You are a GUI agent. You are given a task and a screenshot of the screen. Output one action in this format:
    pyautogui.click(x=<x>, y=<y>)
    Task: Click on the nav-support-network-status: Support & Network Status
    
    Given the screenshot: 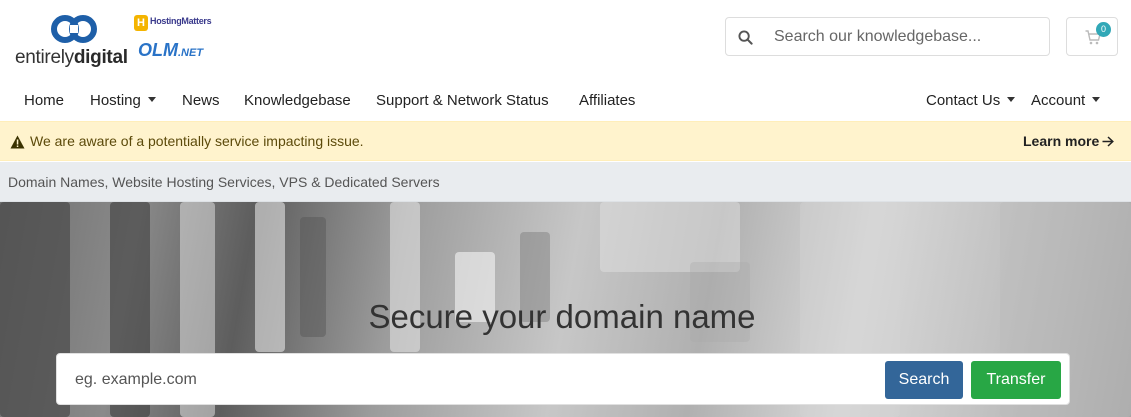 What is the action you would take?
    pyautogui.click(x=462, y=100)
    